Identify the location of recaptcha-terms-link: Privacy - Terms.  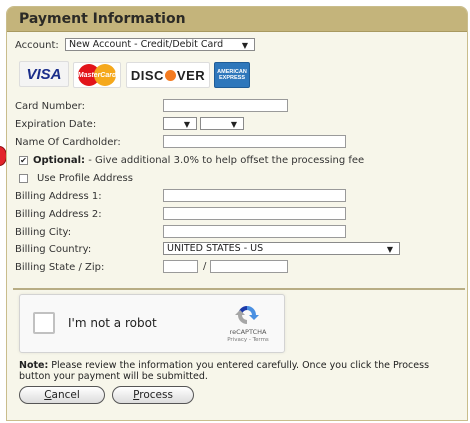
(248, 340).